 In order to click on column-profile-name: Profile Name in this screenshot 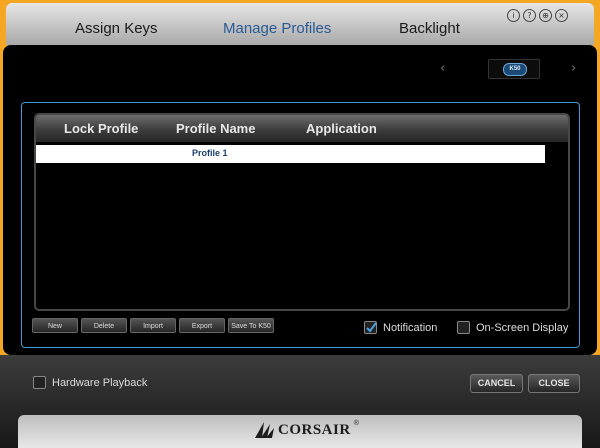, I will do `click(216, 128)`.